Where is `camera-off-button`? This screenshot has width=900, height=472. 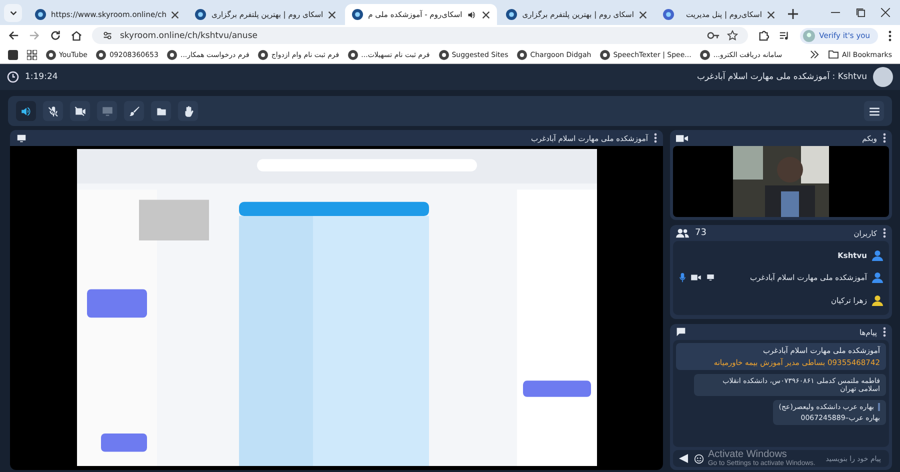
camera-off-button is located at coordinates (80, 111).